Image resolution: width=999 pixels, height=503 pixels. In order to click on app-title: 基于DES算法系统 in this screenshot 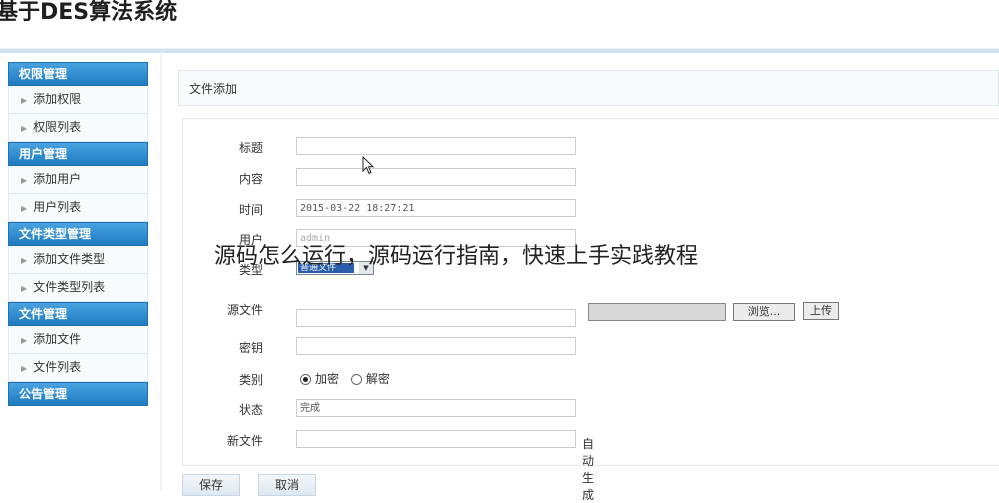, I will do `click(89, 12)`.